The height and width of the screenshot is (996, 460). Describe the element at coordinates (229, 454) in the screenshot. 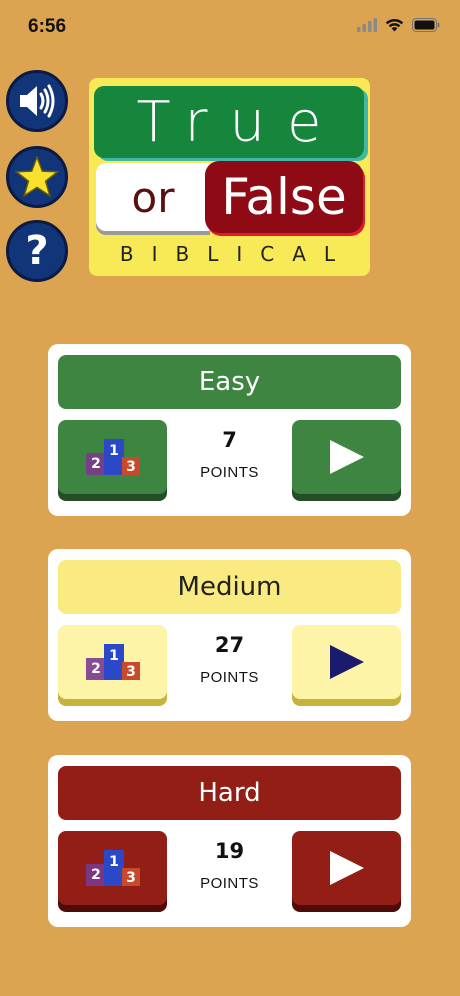

I see `score-easy: 7 POINTS` at that location.